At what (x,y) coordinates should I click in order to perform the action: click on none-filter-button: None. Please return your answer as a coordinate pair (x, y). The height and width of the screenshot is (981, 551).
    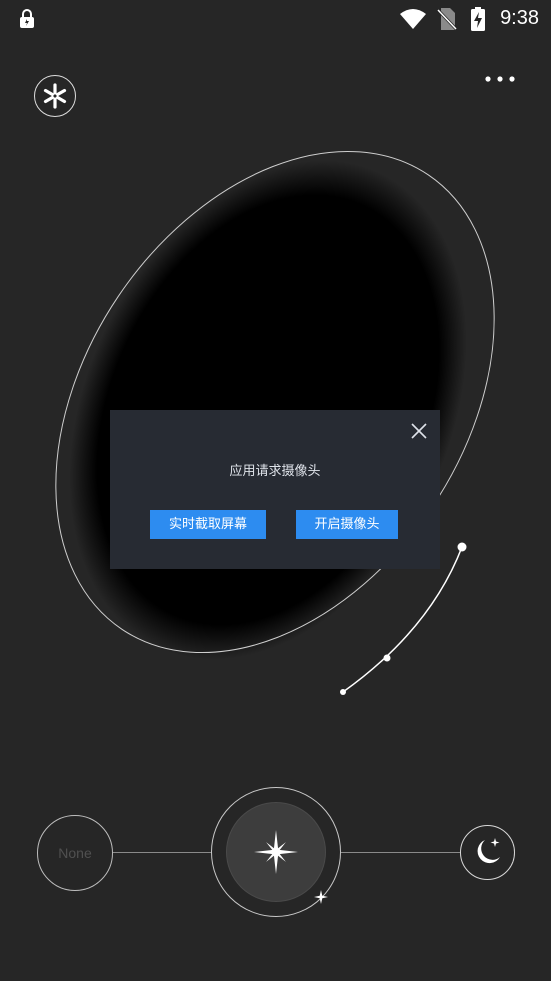
    Looking at the image, I should click on (75, 853).